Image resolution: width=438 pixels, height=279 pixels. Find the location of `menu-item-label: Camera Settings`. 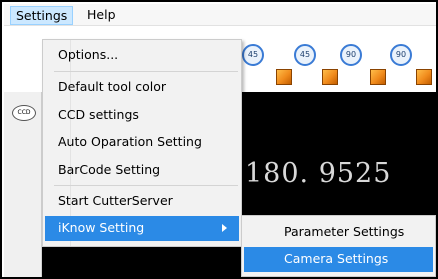

menu-item-label: Camera Settings is located at coordinates (336, 258).